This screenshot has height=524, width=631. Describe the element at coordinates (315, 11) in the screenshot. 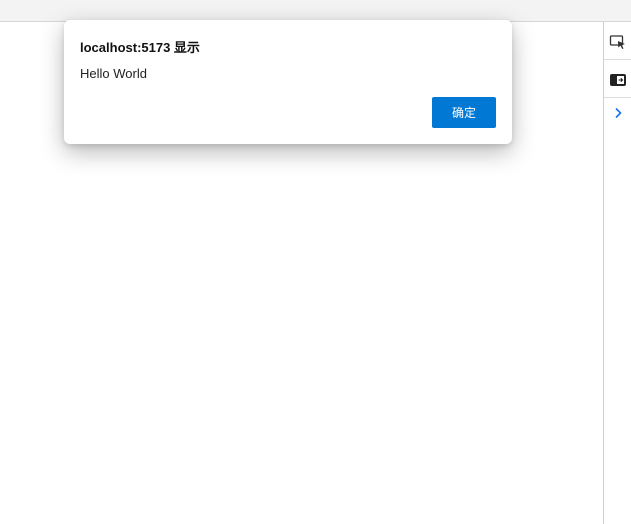

I see `browser-top-edge` at that location.